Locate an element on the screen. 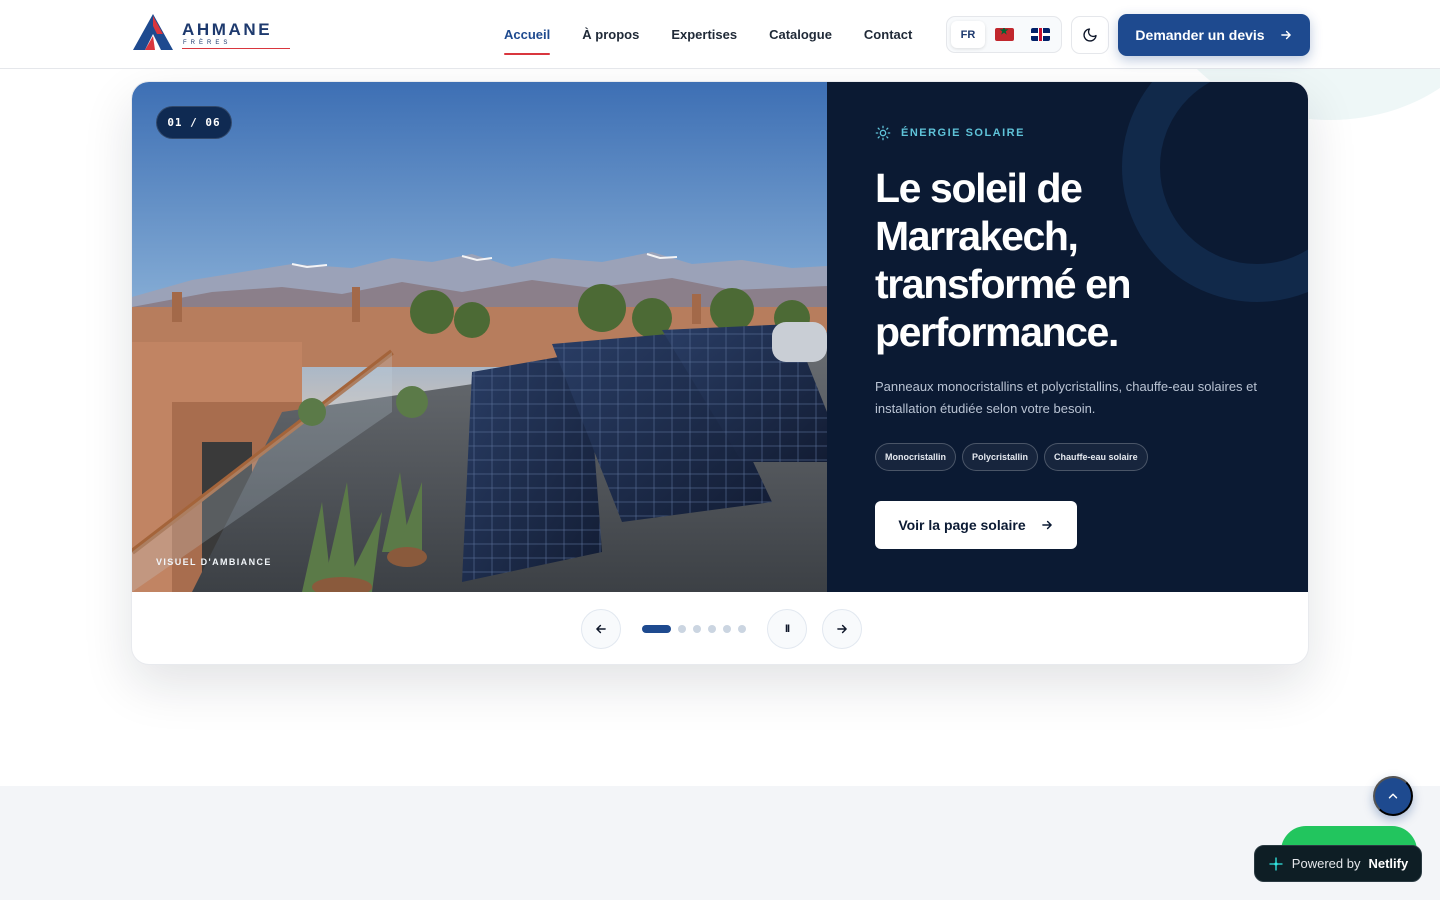  next-section-band is located at coordinates (720, 843).